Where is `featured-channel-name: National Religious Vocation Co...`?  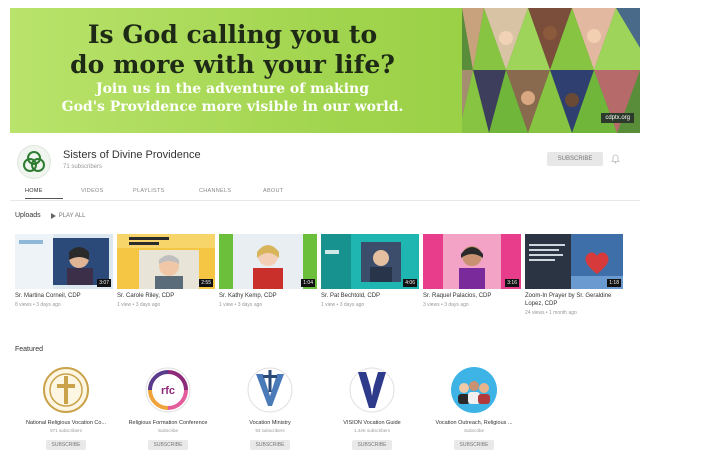 featured-channel-name: National Religious Vocation Co... is located at coordinates (66, 423).